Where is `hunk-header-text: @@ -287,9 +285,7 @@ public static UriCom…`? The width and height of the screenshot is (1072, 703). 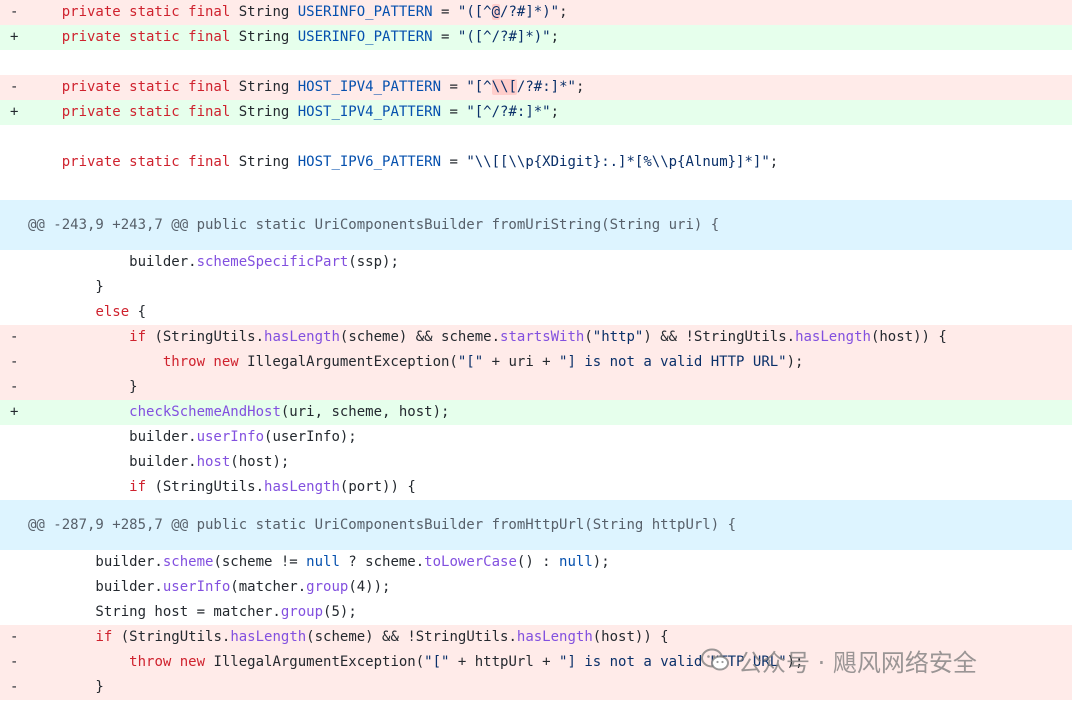
hunk-header-text: @@ -287,9 +285,7 @@ public static UriCom… is located at coordinates (382, 525).